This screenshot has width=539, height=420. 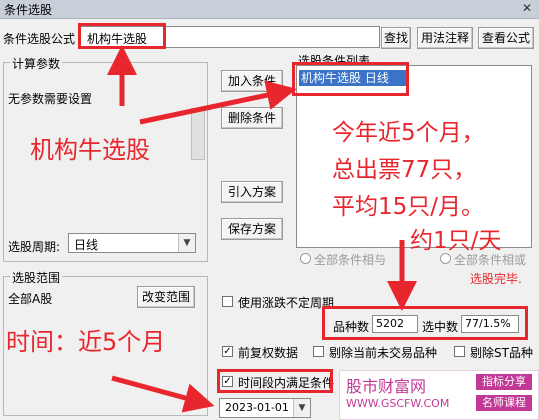 I want to click on summary-line-1: 今年近5个月，, so click(x=408, y=133).